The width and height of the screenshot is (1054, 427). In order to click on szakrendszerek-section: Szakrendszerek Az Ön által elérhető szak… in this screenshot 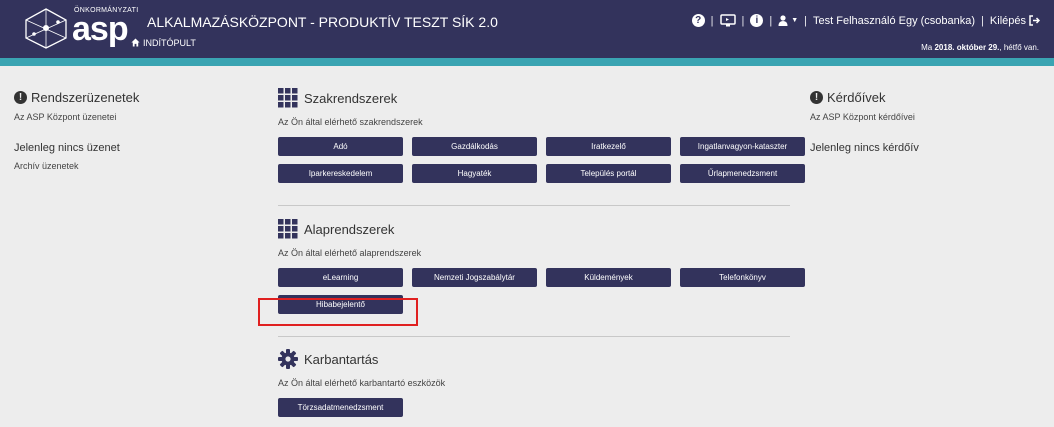, I will do `click(541, 135)`.